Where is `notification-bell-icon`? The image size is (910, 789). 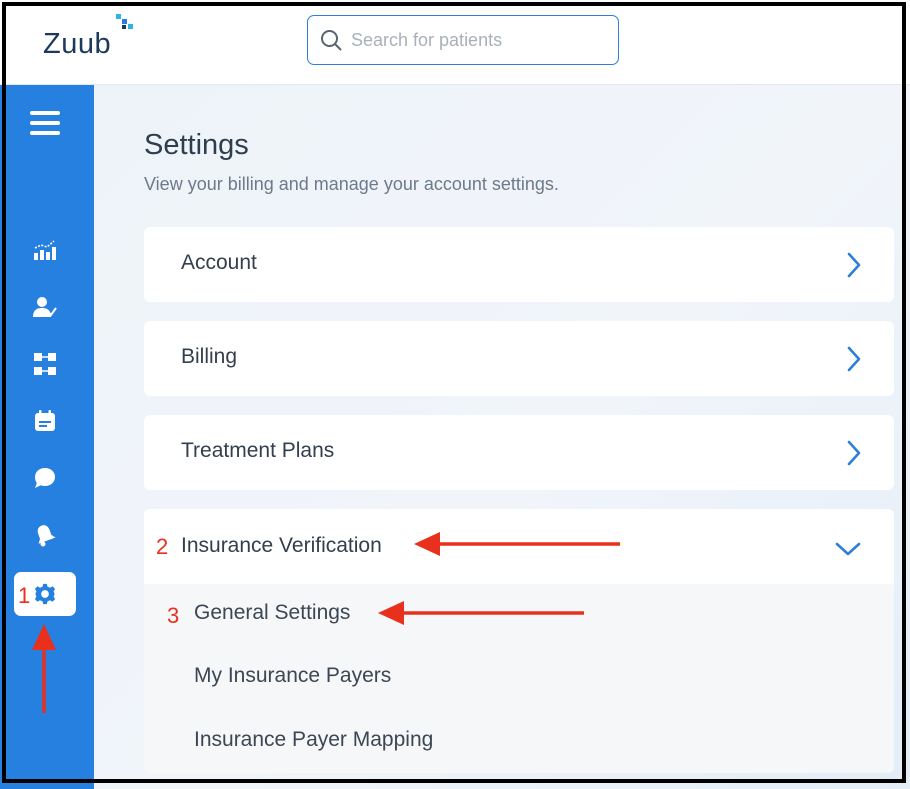 notification-bell-icon is located at coordinates (46, 536).